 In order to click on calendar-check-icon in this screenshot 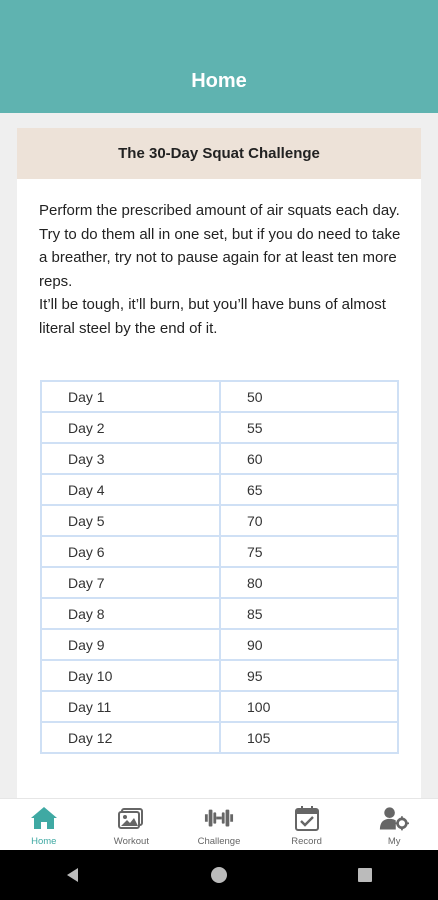, I will do `click(307, 818)`.